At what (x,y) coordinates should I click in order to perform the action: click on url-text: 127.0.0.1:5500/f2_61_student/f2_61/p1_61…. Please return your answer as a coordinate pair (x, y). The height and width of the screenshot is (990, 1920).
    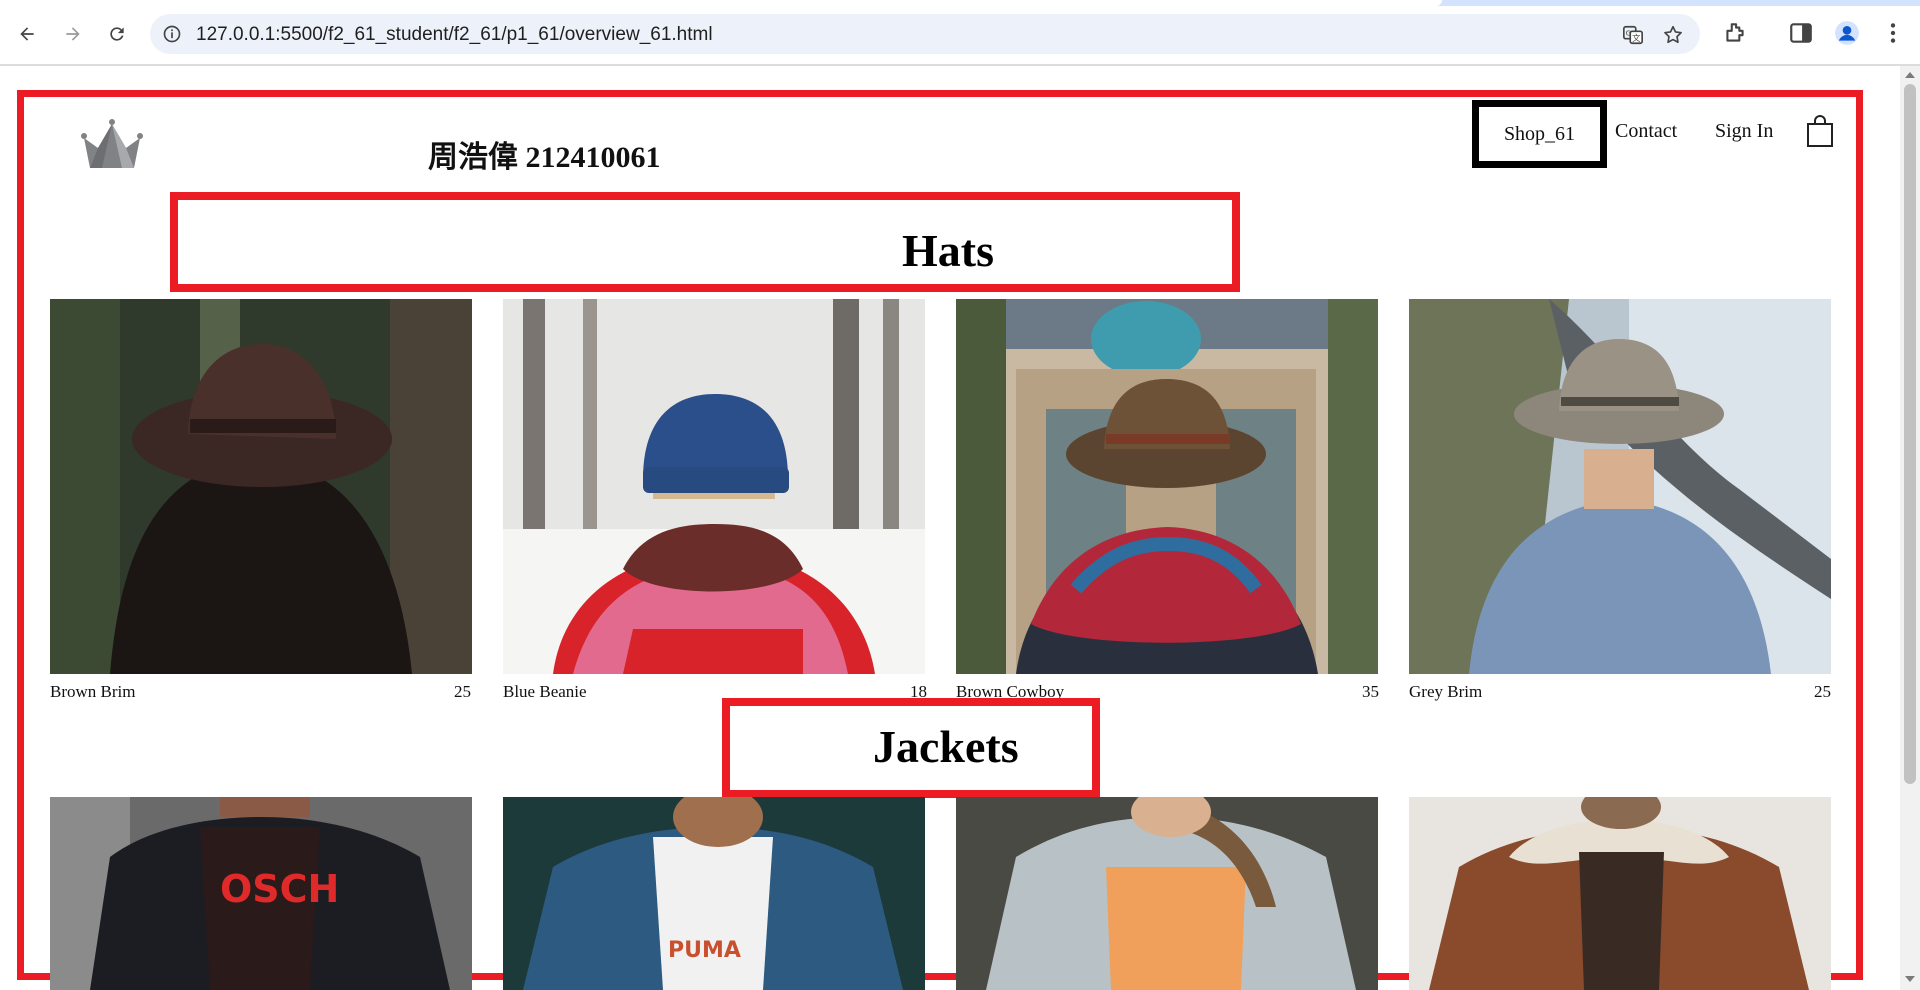
    Looking at the image, I should click on (454, 35).